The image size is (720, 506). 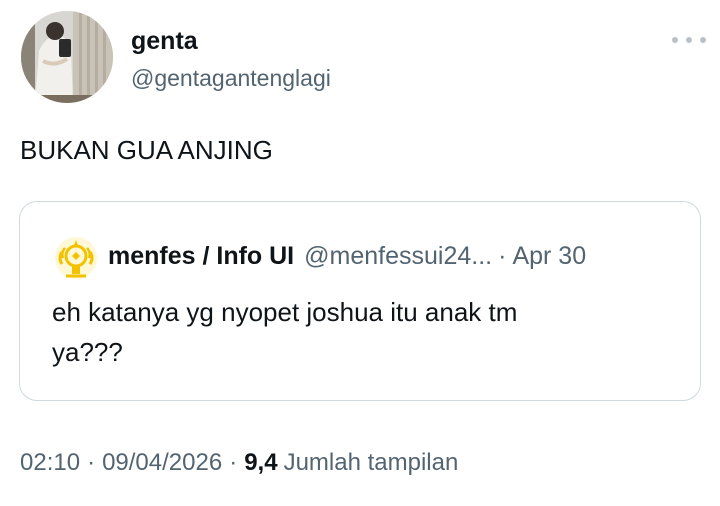 I want to click on quoted-text-line: eh katanya yg nyopet joshua itu anak tm, so click(x=285, y=312).